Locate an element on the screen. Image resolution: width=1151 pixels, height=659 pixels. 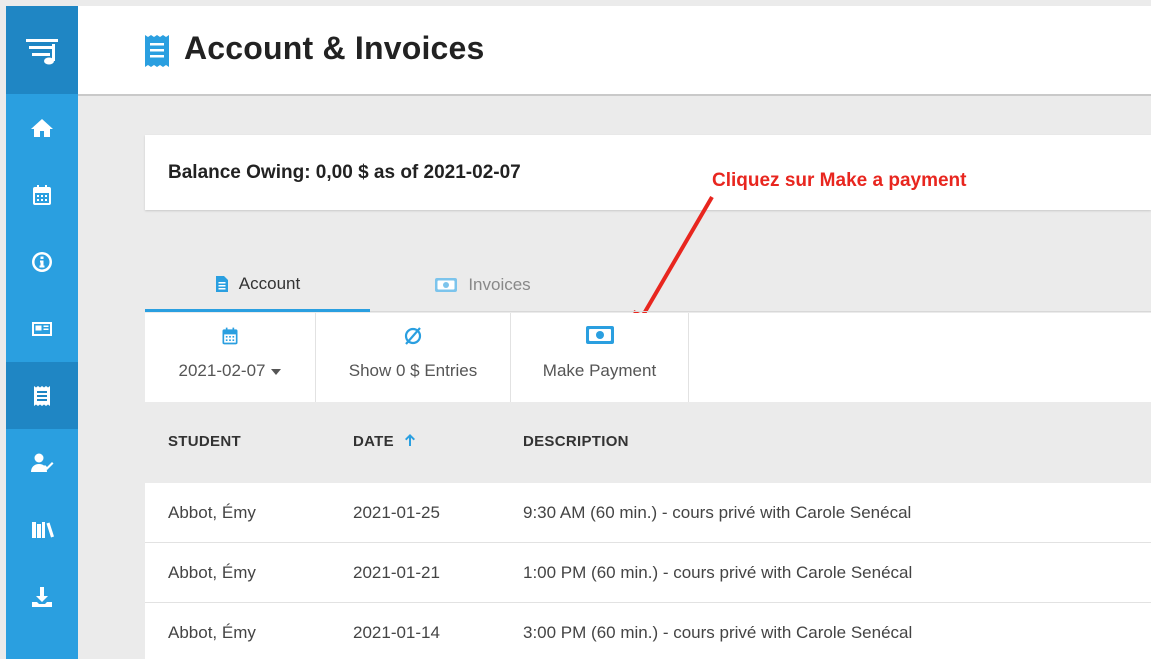
date-filter-value: 2021-02-07 is located at coordinates (222, 370).